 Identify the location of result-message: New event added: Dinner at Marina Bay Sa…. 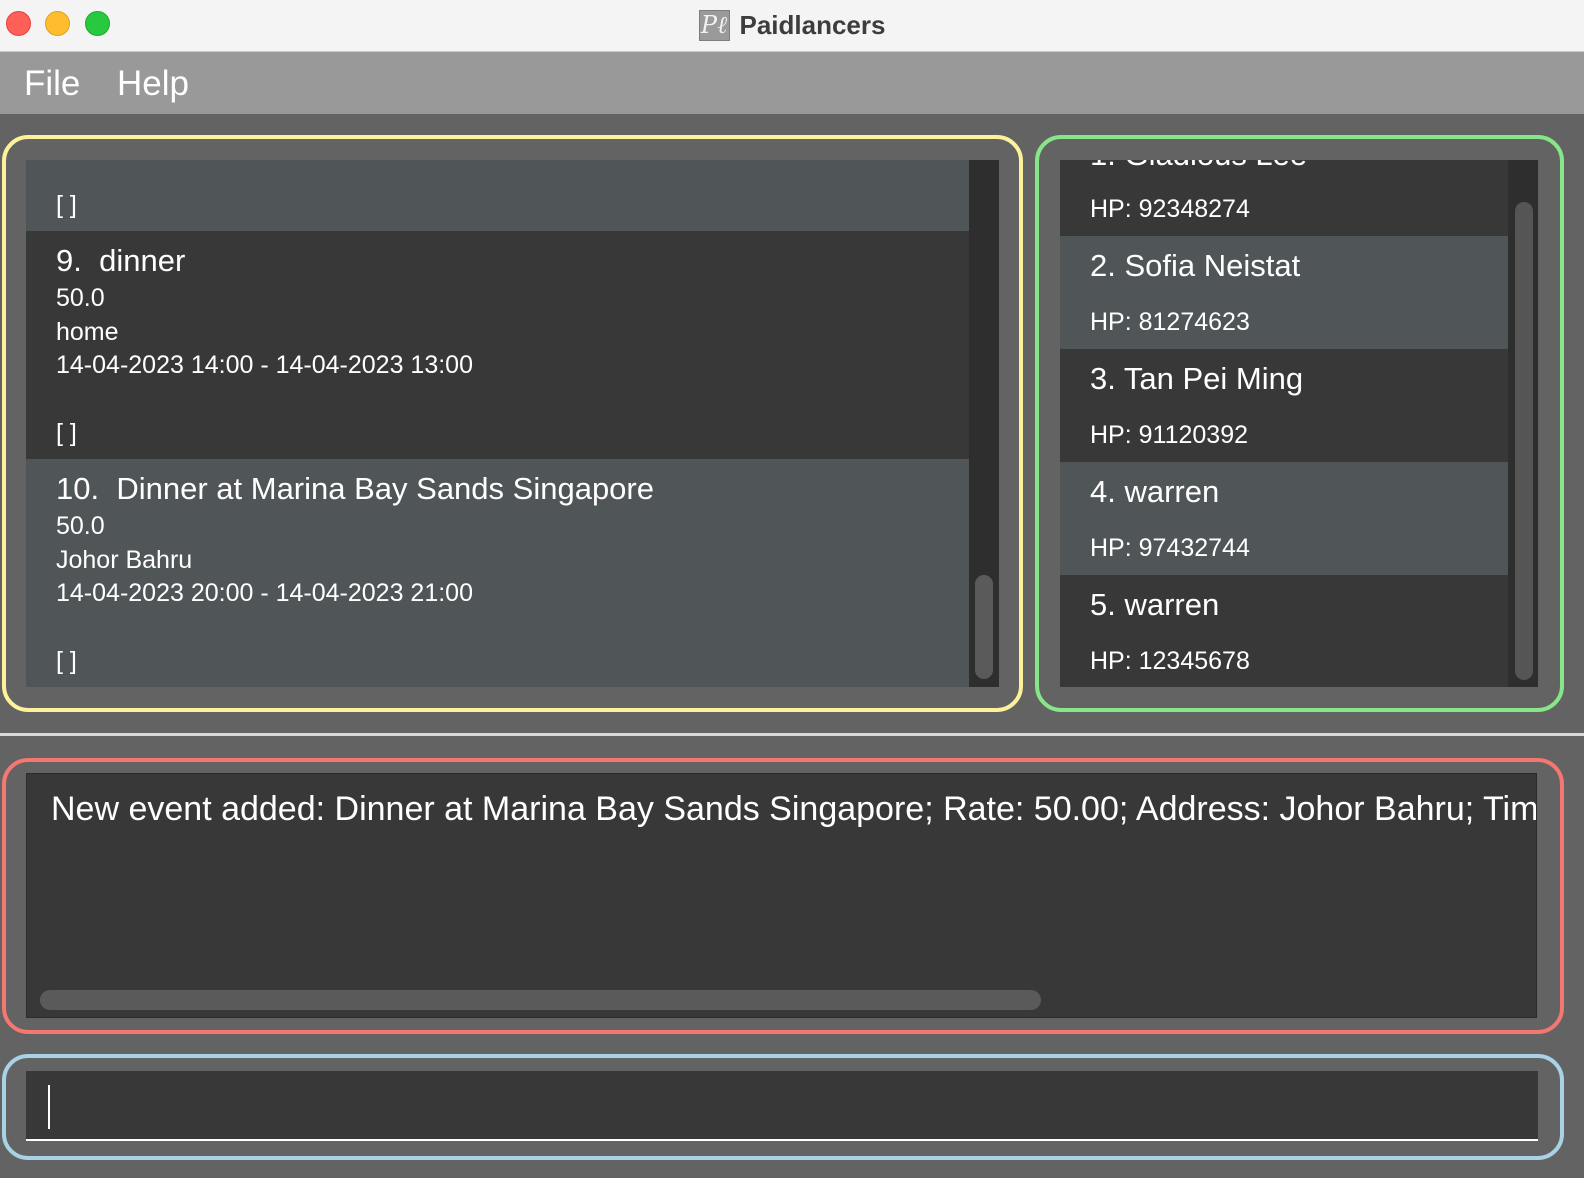
(794, 809).